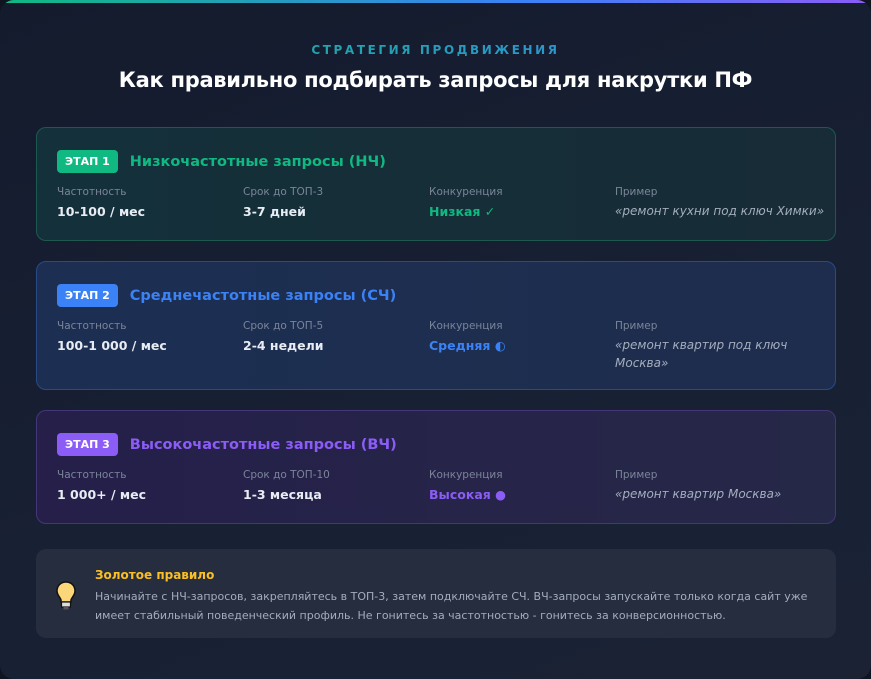 The image size is (871, 679). I want to click on frequency-value: 100-1 000 / мес, so click(112, 345).